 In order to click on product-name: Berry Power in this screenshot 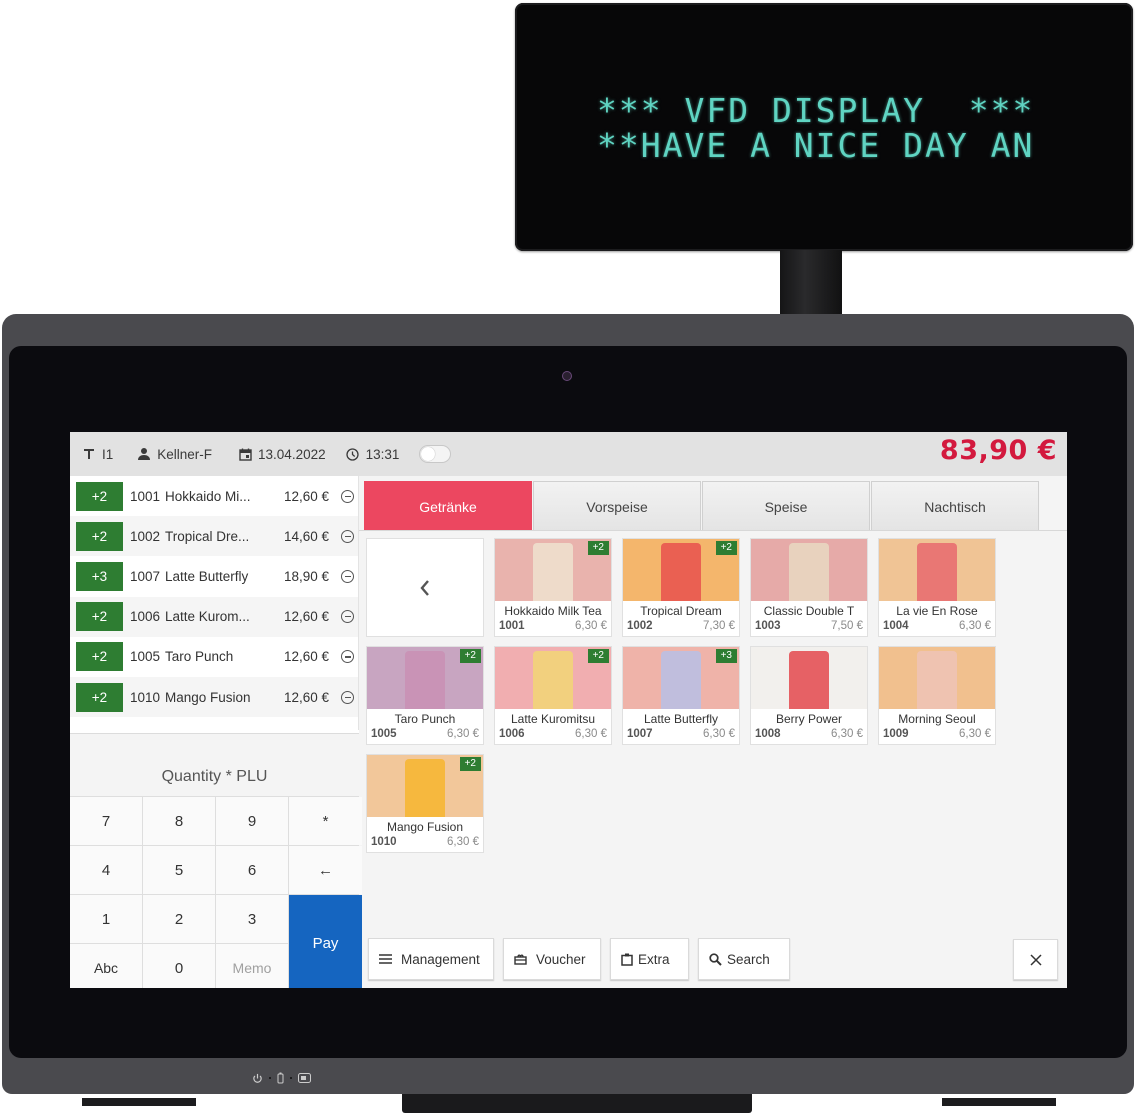, I will do `click(809, 719)`.